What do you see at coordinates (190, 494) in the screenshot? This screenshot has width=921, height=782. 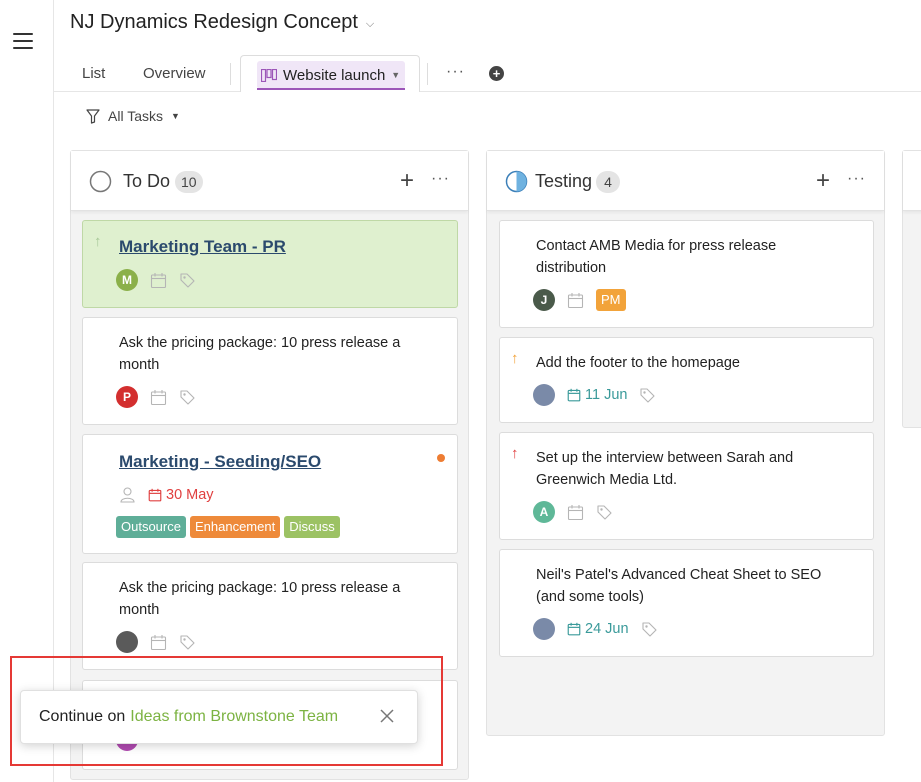 I see `due-date-text: 30 May` at bounding box center [190, 494].